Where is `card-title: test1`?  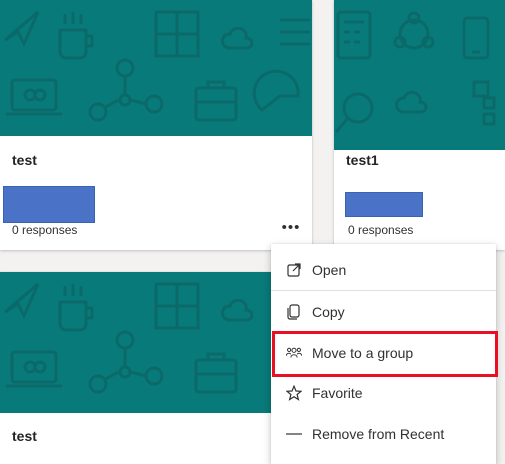 card-title: test1 is located at coordinates (362, 160).